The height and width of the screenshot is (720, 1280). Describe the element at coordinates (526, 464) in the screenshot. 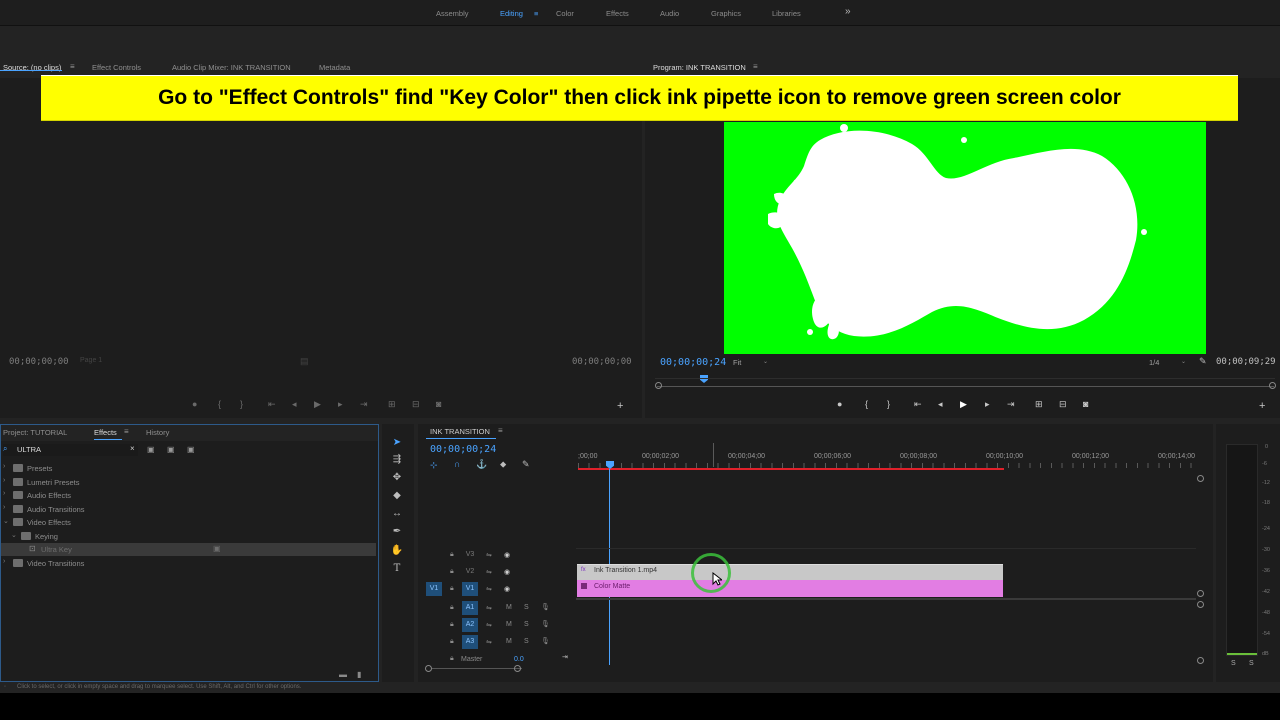

I see `timeline-settings-icon: ✎` at that location.